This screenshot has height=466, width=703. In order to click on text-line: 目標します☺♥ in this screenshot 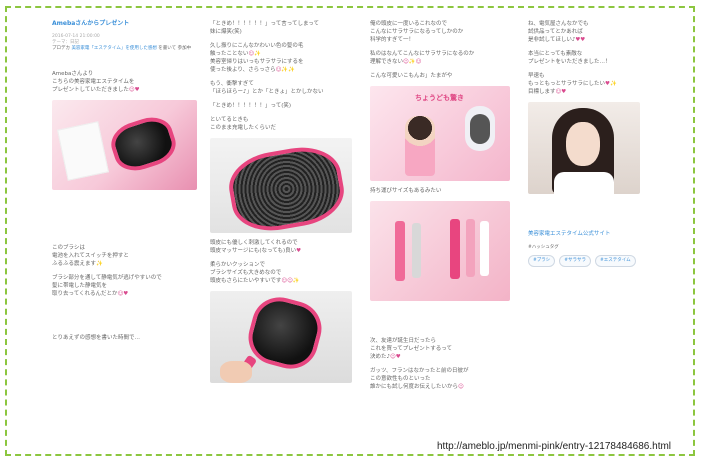, I will do `click(547, 92)`.